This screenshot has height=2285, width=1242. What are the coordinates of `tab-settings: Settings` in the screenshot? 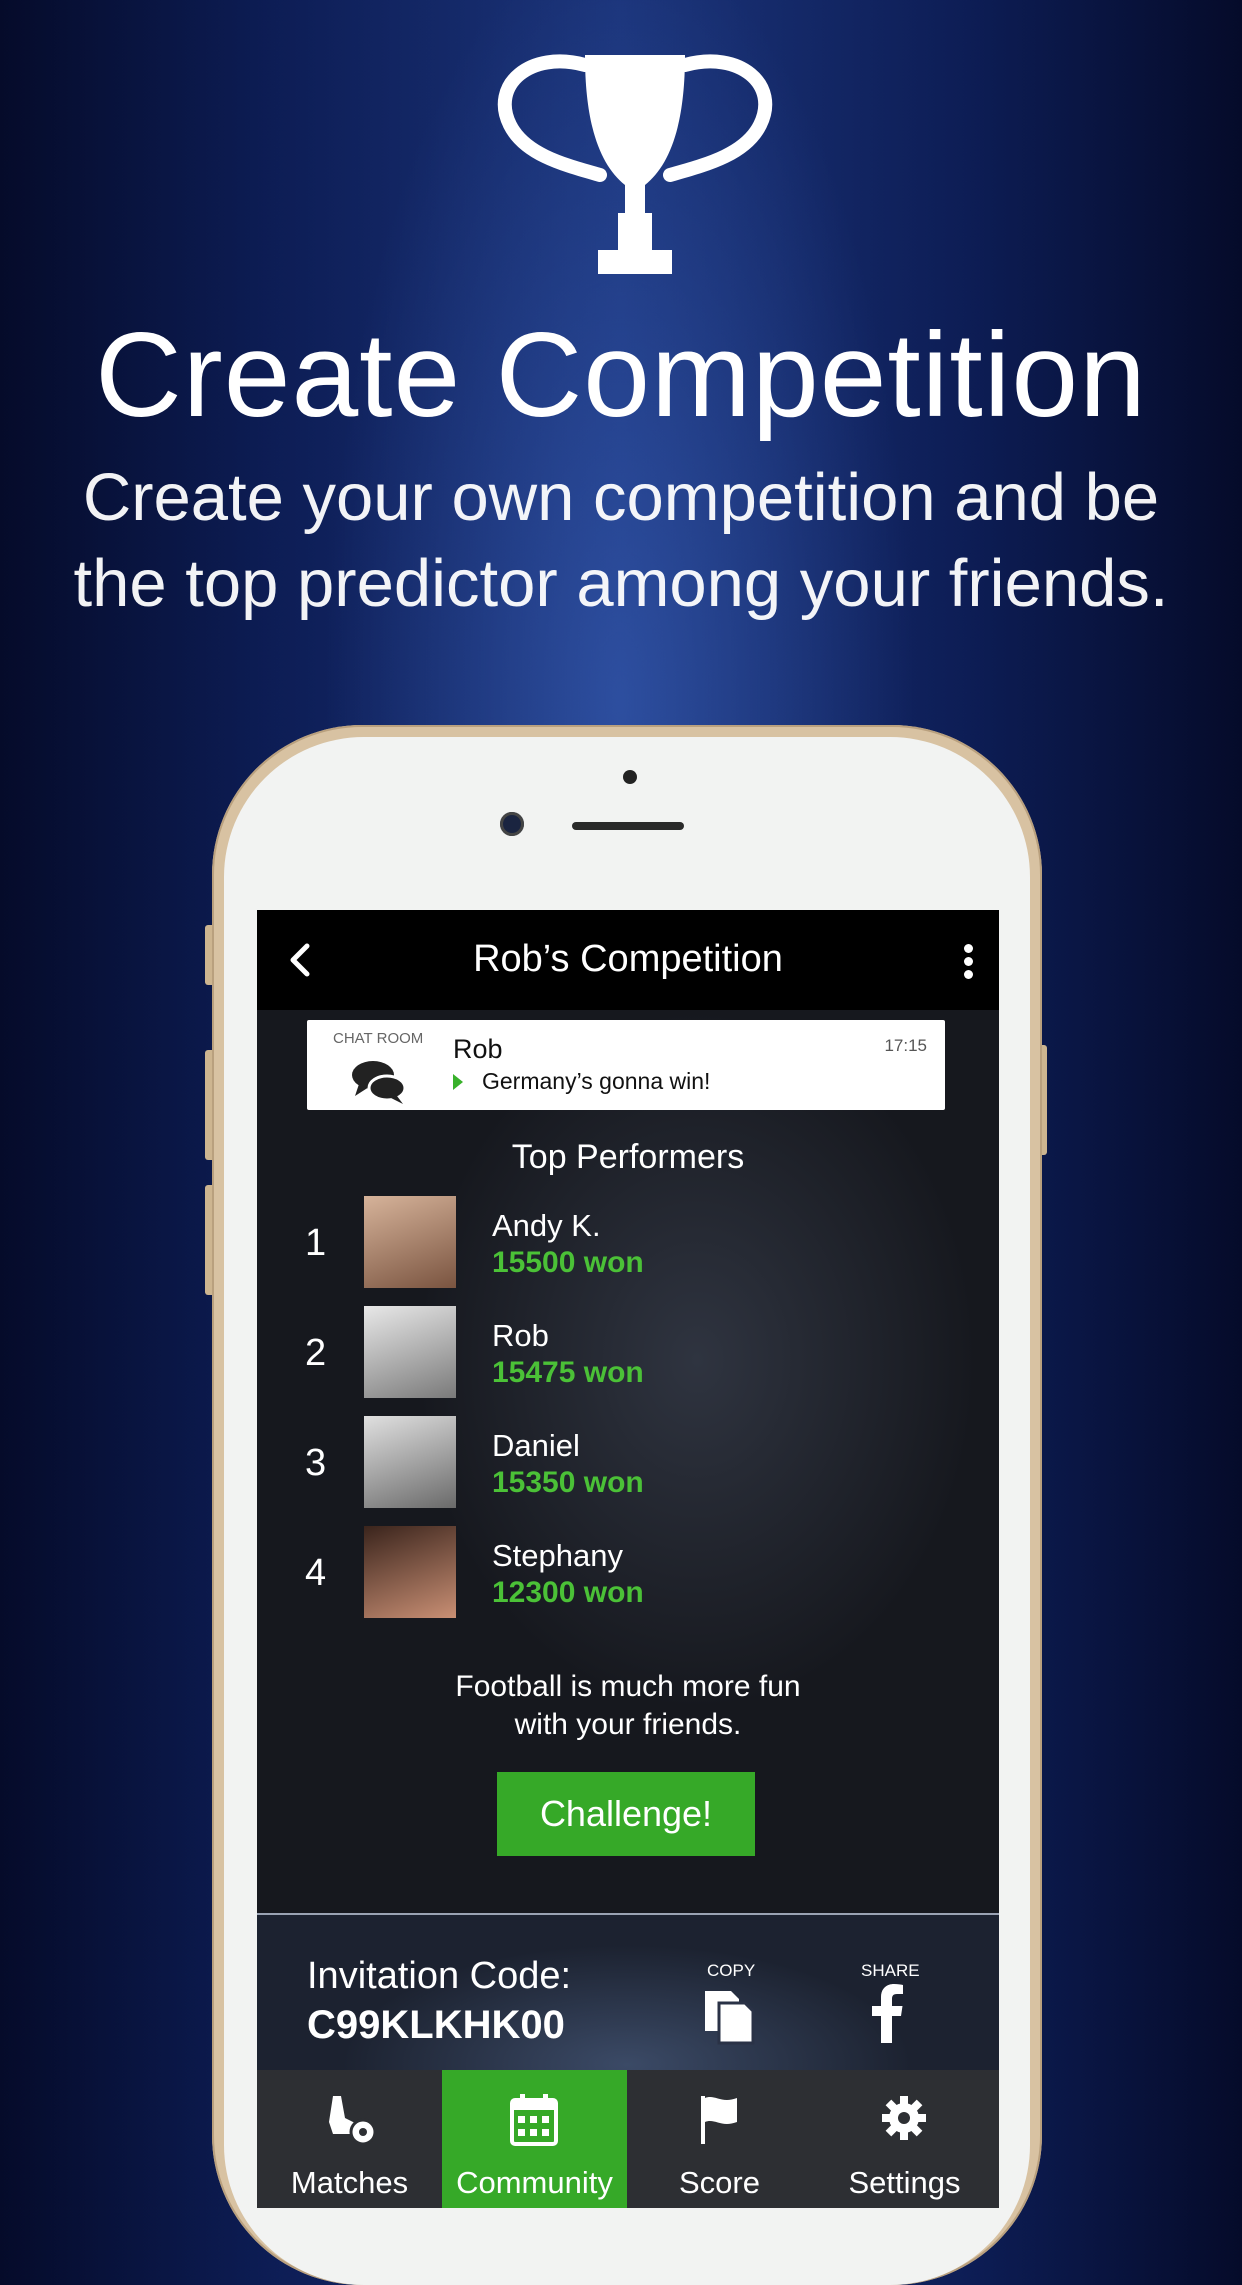 It's located at (904, 2139).